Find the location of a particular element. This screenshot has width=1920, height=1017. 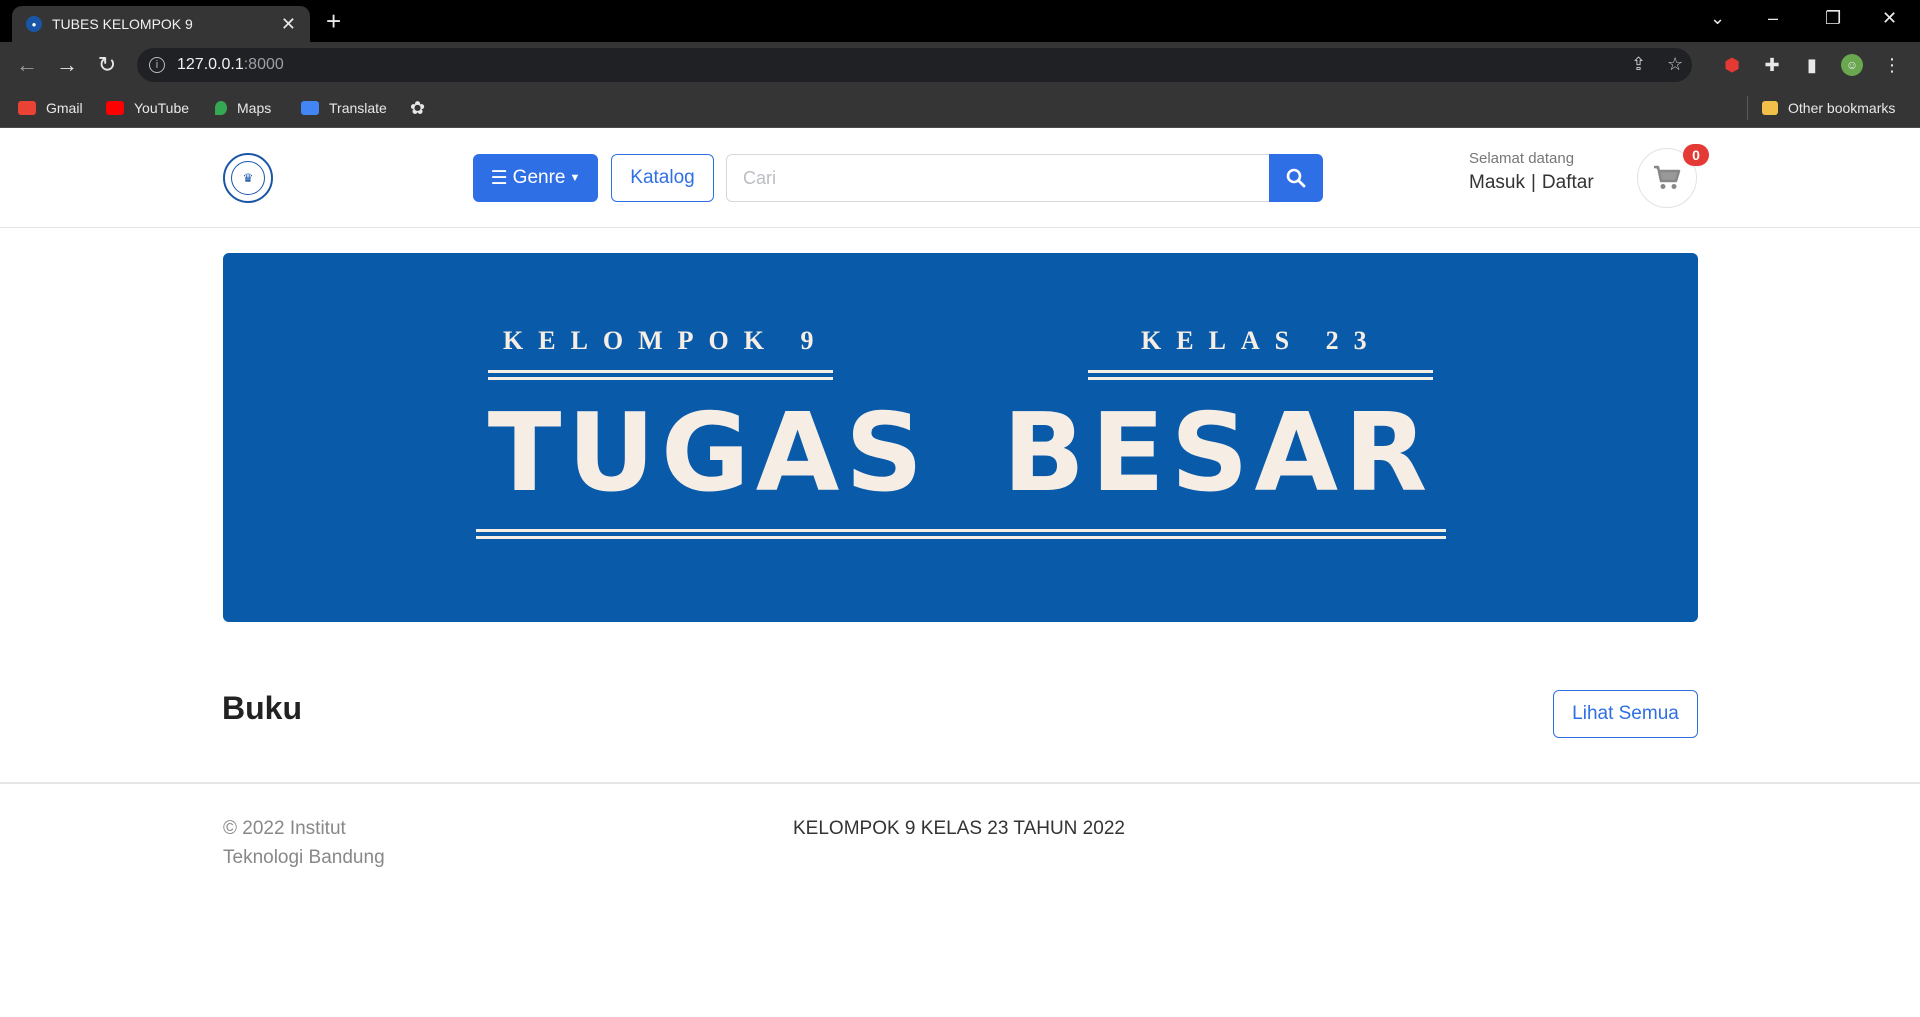

tab-search-icon: ⌄ is located at coordinates (1717, 18).